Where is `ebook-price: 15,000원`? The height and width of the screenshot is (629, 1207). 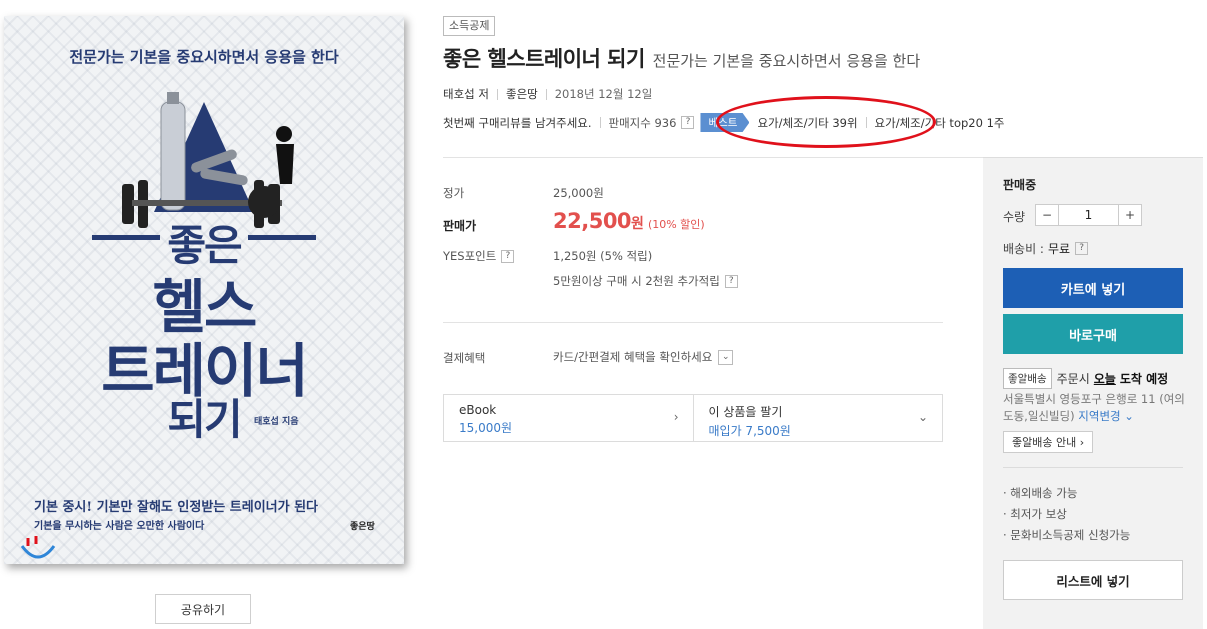 ebook-price: 15,000원 is located at coordinates (486, 428).